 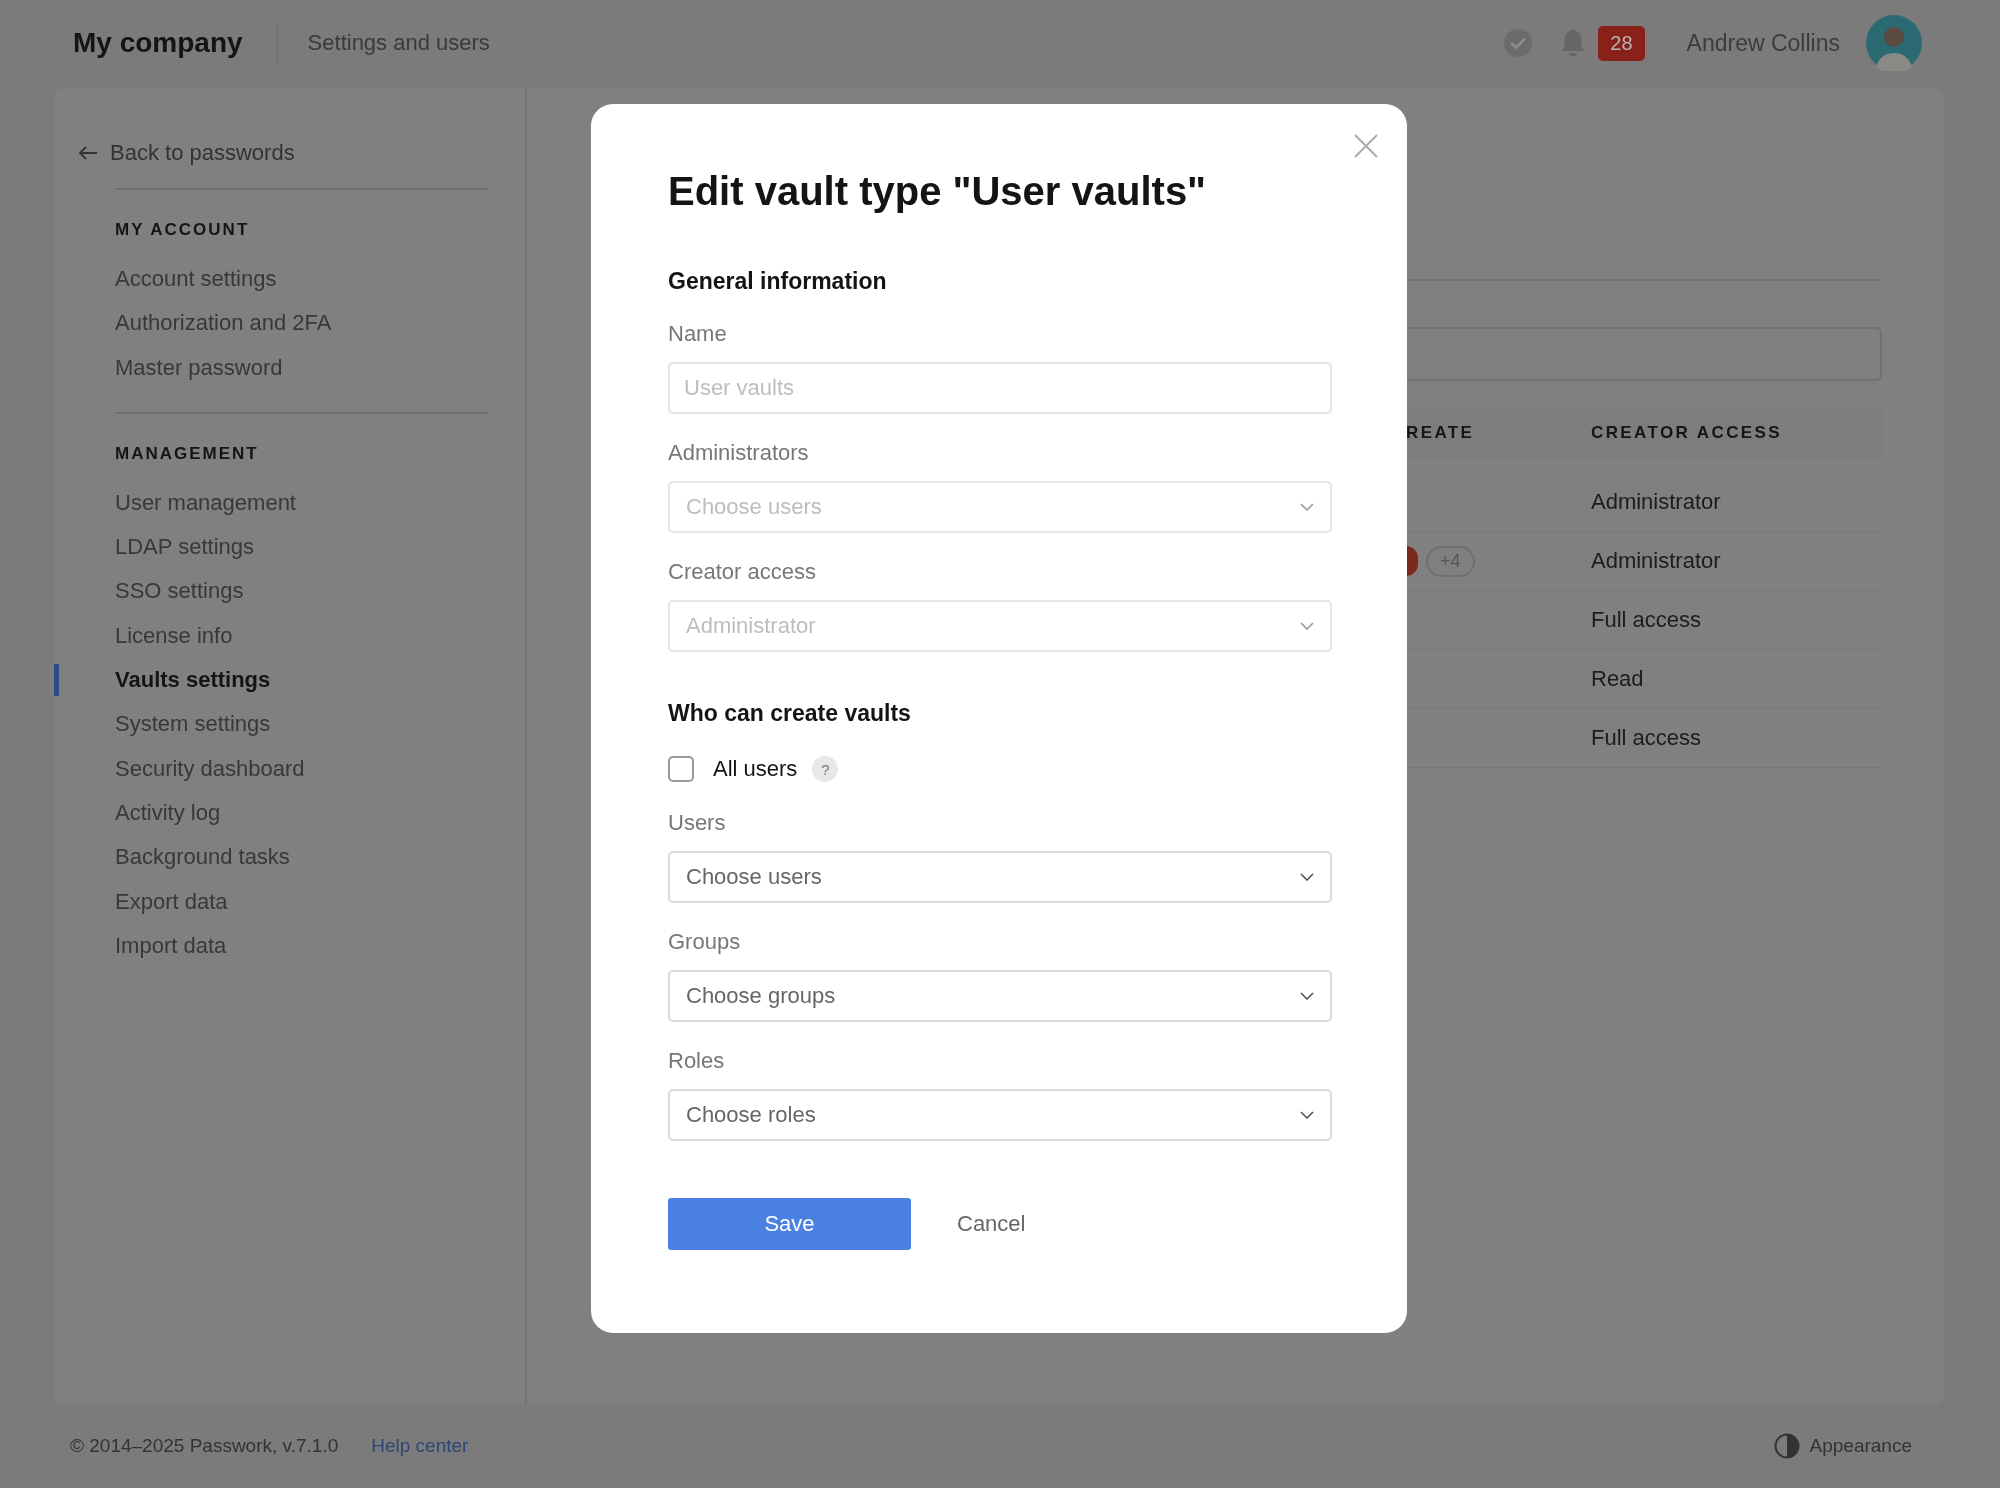 I want to click on field-label: Name, so click(x=697, y=334).